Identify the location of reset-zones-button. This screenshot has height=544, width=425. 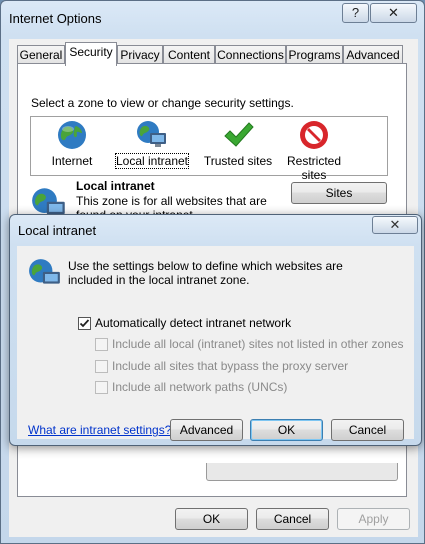
(302, 472).